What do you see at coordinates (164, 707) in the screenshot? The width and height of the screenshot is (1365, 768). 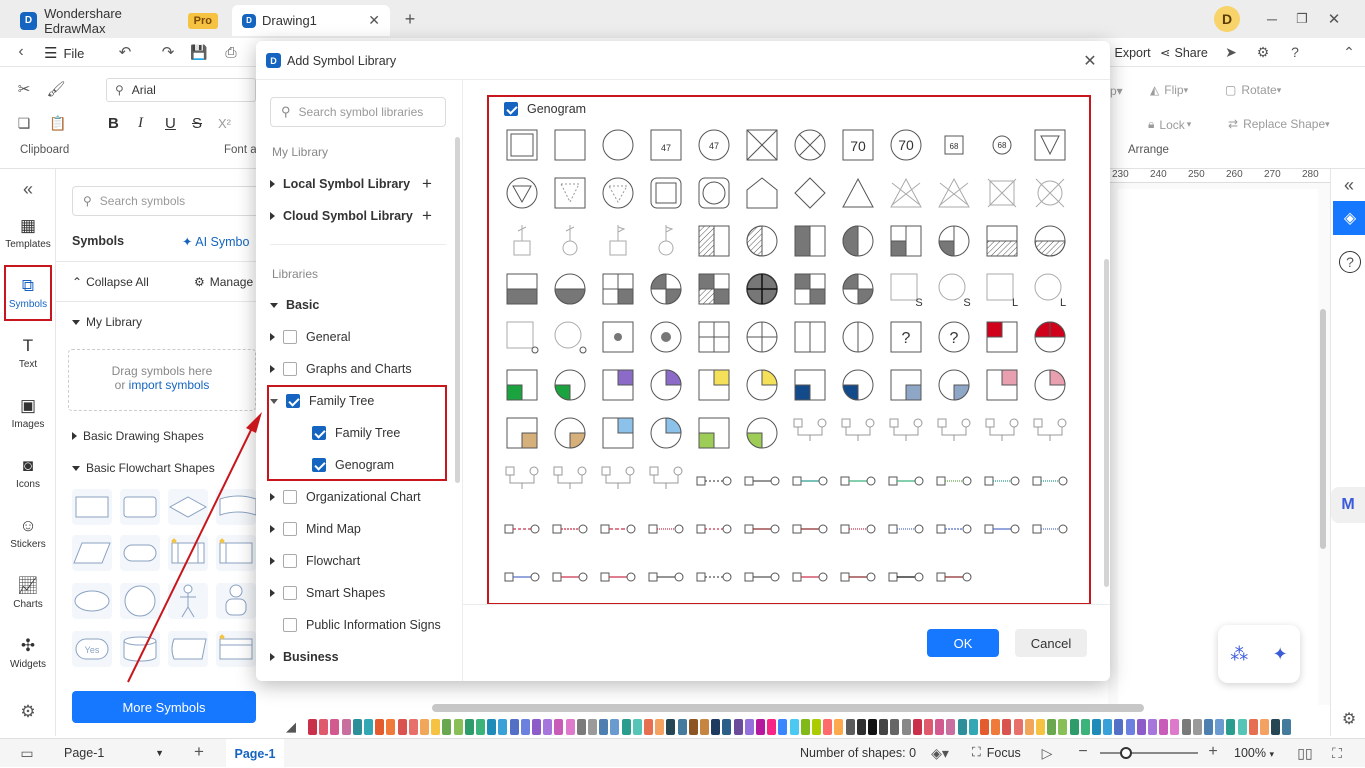 I see `more-symbols-button: More Symbols` at bounding box center [164, 707].